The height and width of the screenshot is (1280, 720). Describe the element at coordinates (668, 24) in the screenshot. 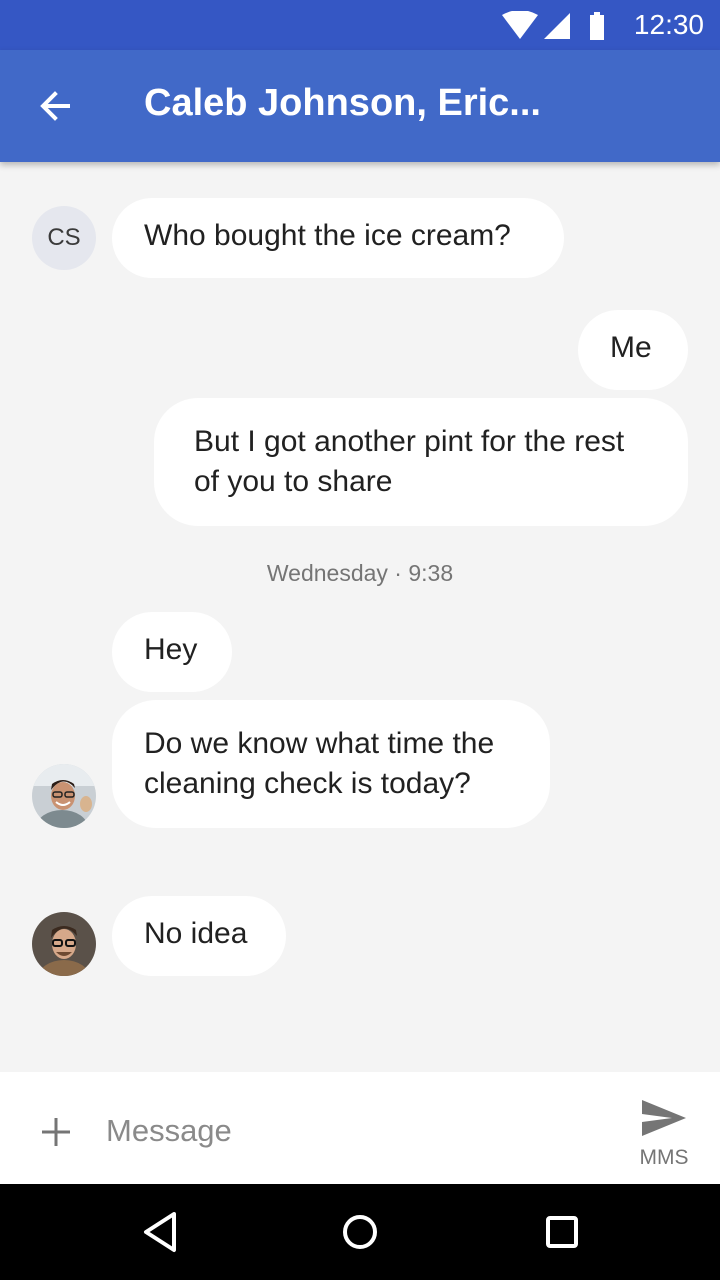

I see `status-time: 12:30` at that location.